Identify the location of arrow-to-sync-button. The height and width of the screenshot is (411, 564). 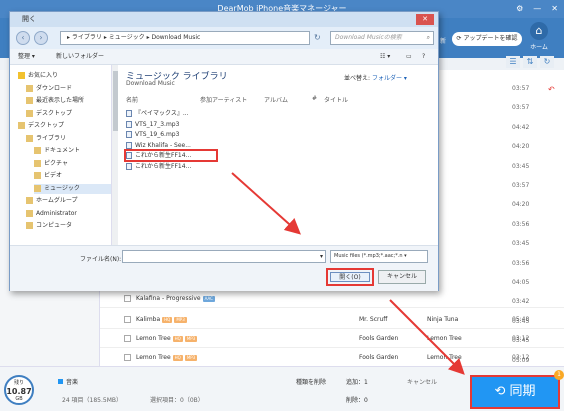
(427, 337).